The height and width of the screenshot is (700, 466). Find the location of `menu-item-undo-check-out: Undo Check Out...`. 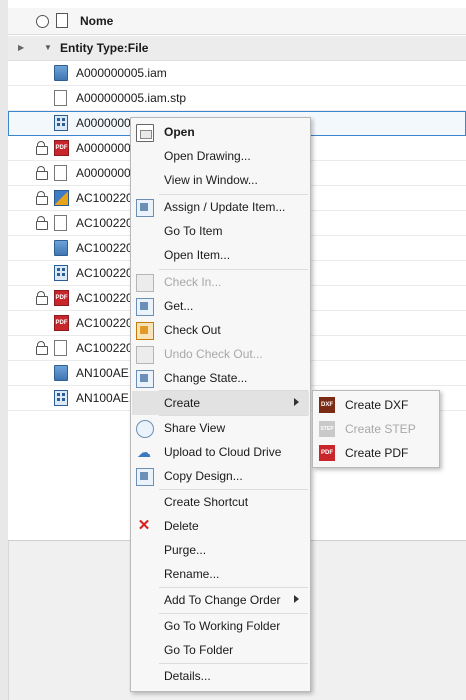

menu-item-undo-check-out: Undo Check Out... is located at coordinates (220, 354).